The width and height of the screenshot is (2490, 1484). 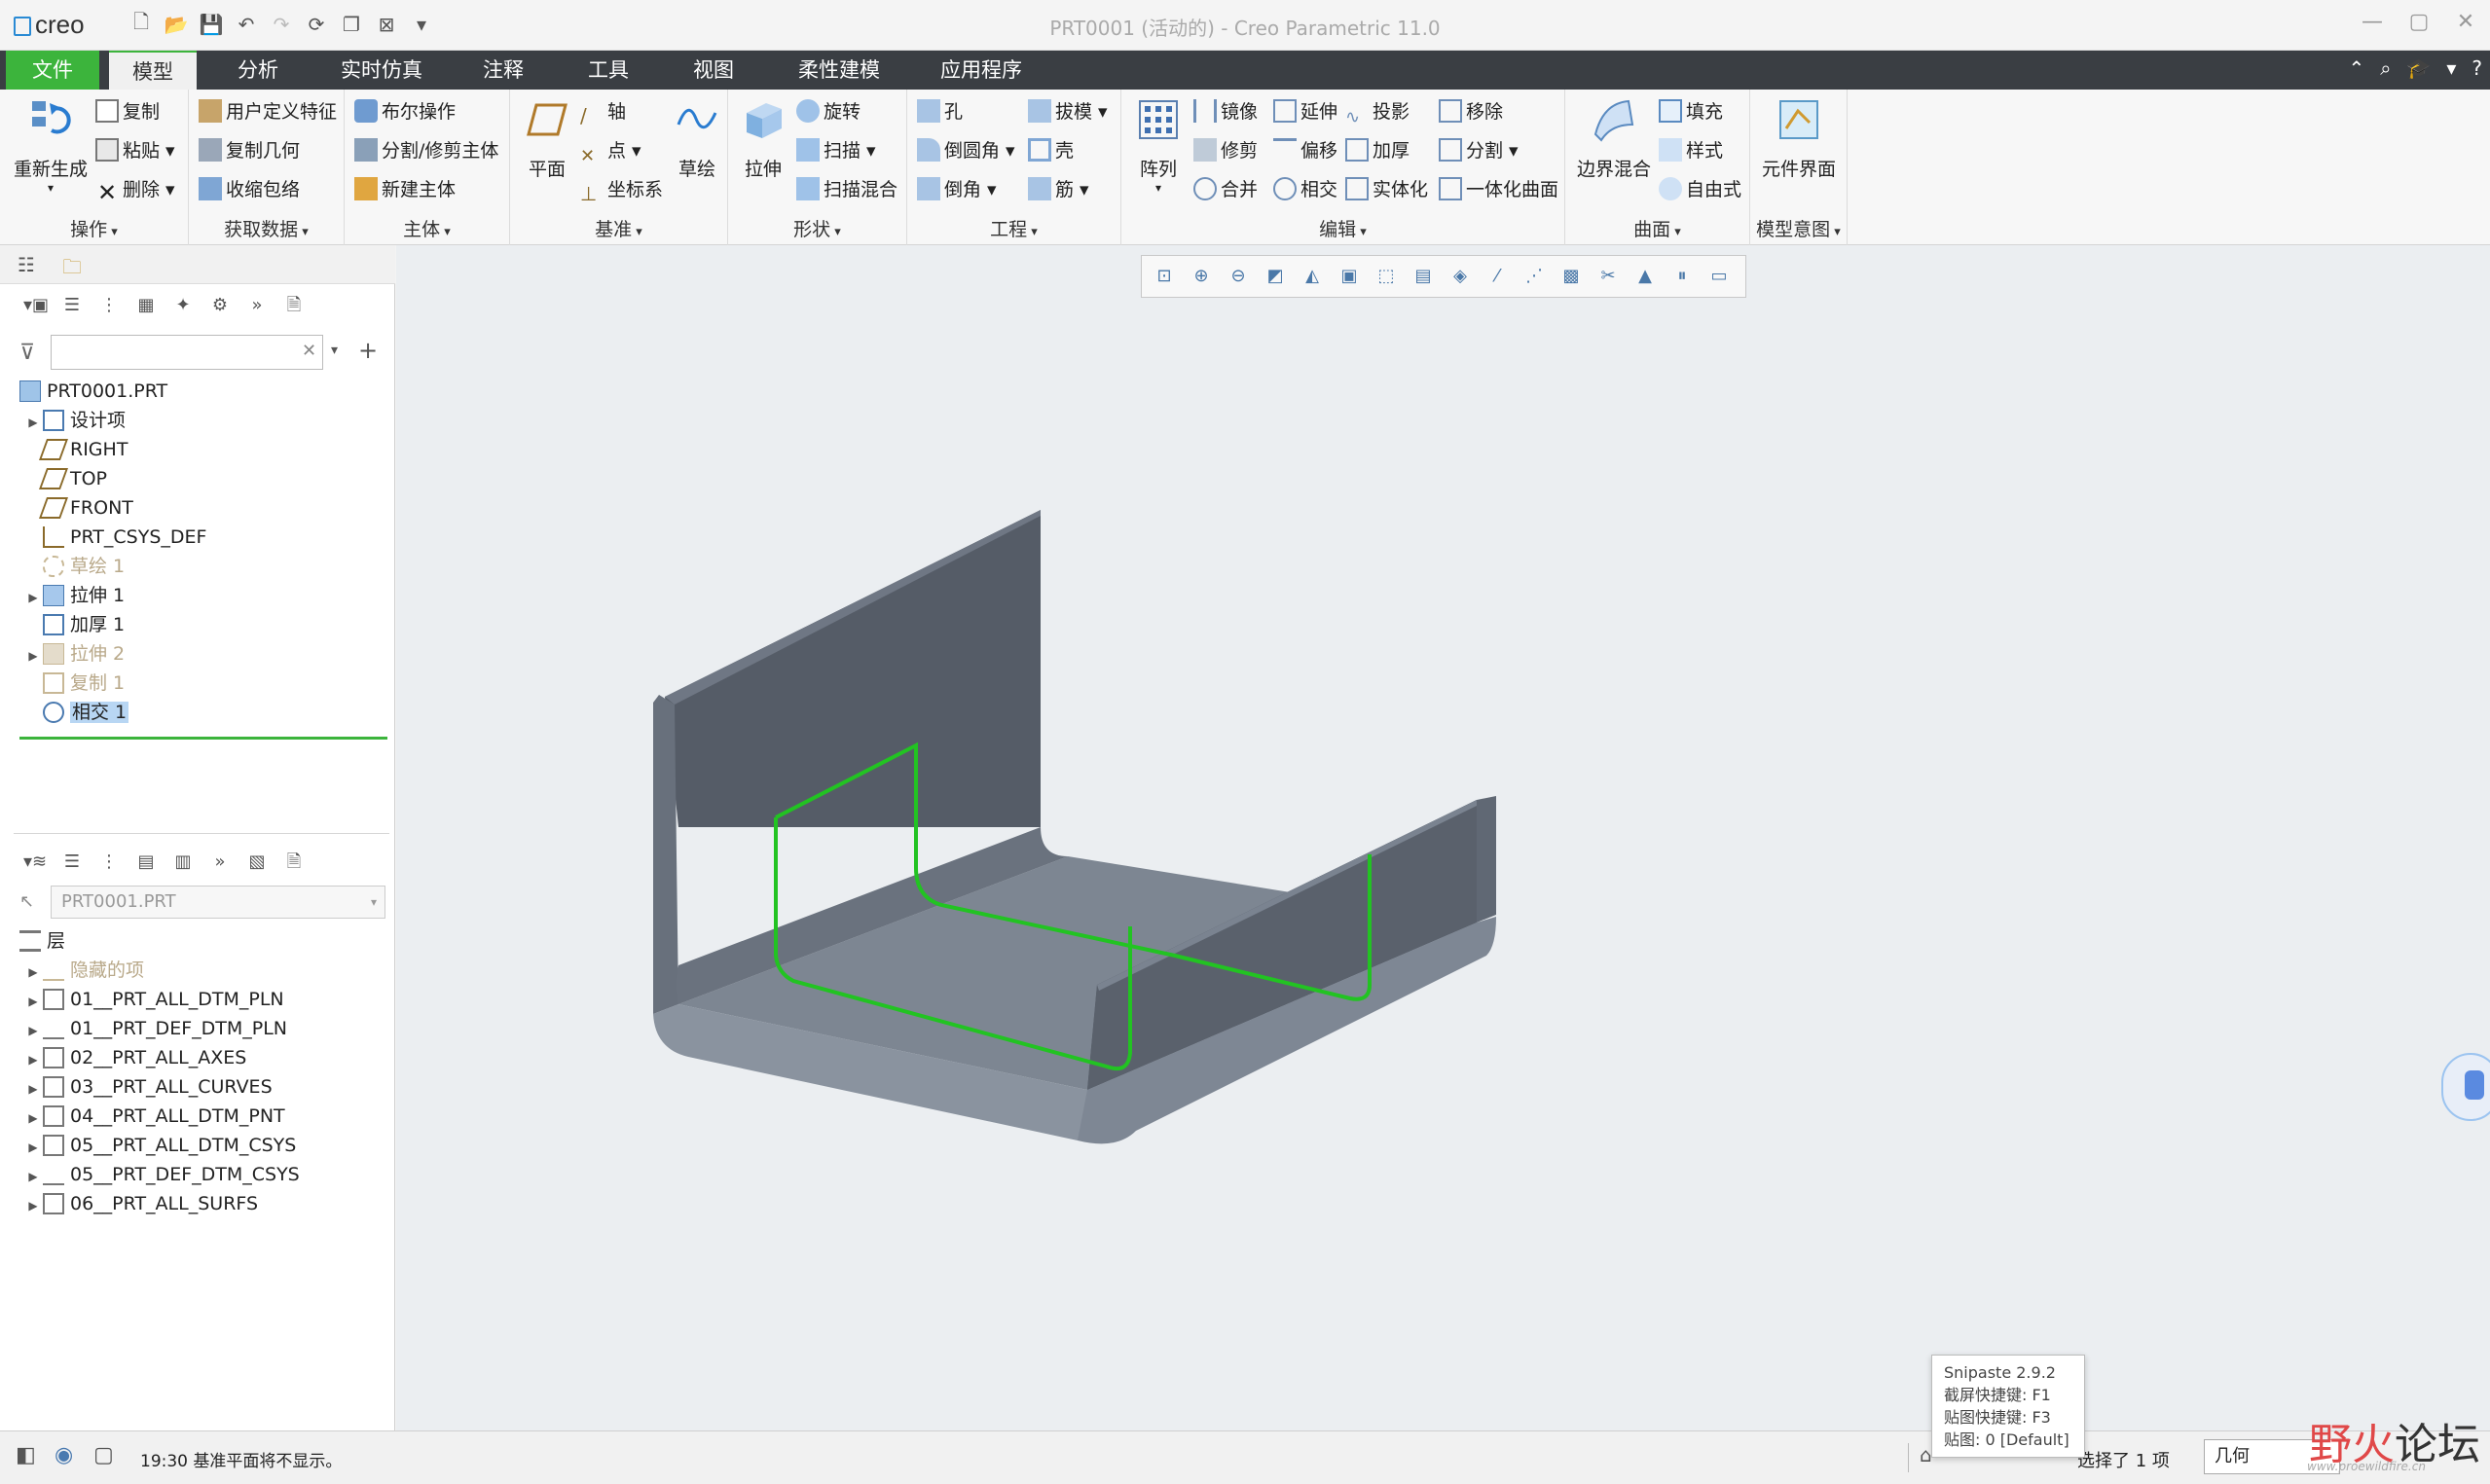 I want to click on round-button: 倒圆角 ▾, so click(x=966, y=151).